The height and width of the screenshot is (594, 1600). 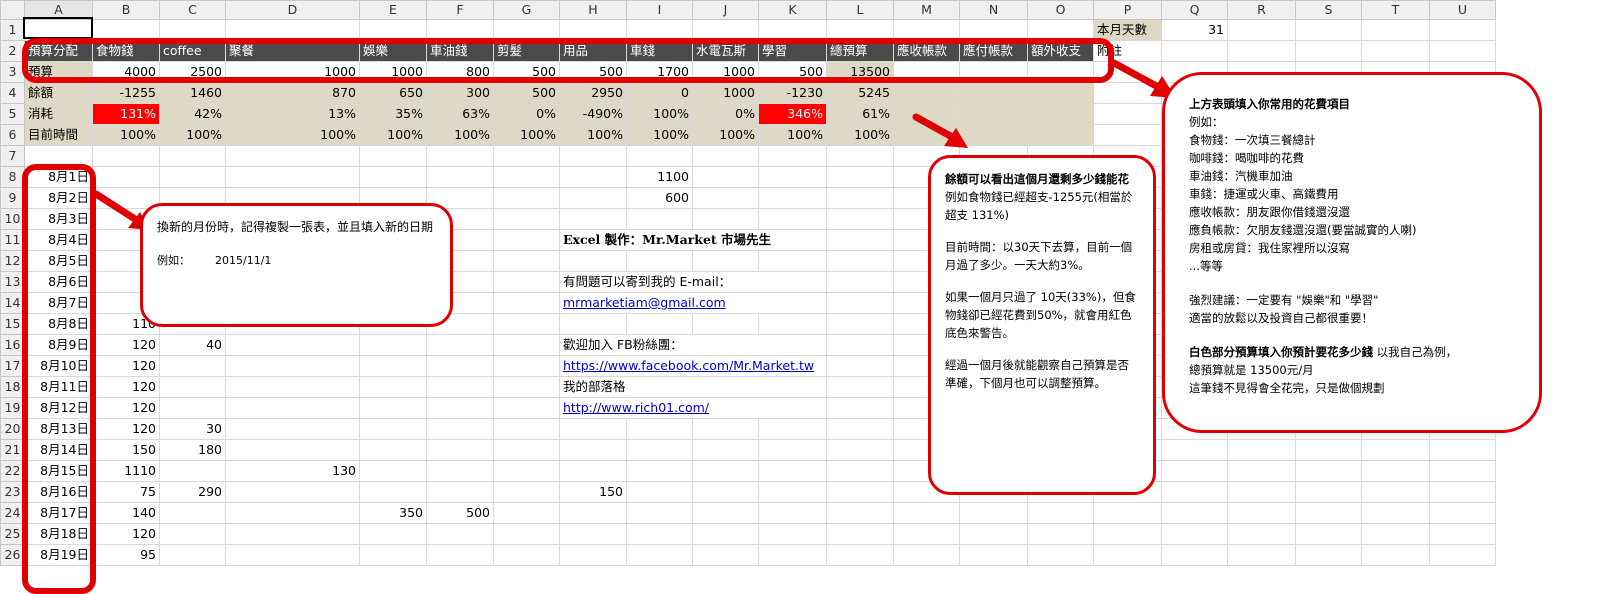 I want to click on row-header-24: 24, so click(x=12, y=513).